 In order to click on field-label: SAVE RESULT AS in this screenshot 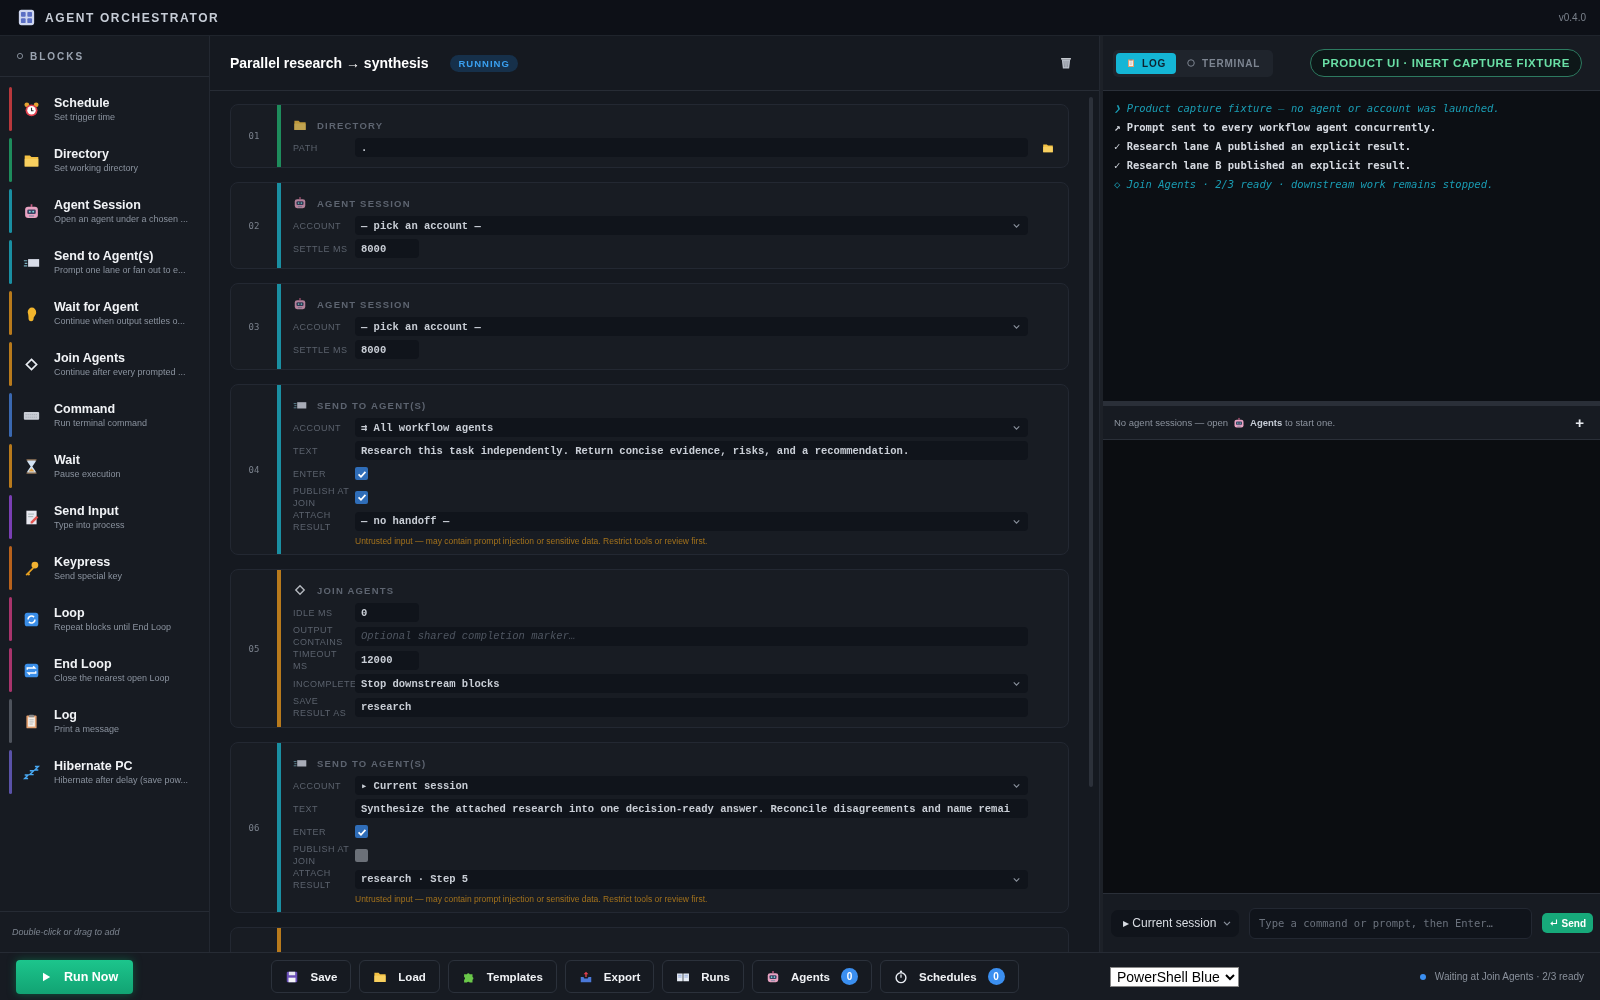, I will do `click(320, 707)`.